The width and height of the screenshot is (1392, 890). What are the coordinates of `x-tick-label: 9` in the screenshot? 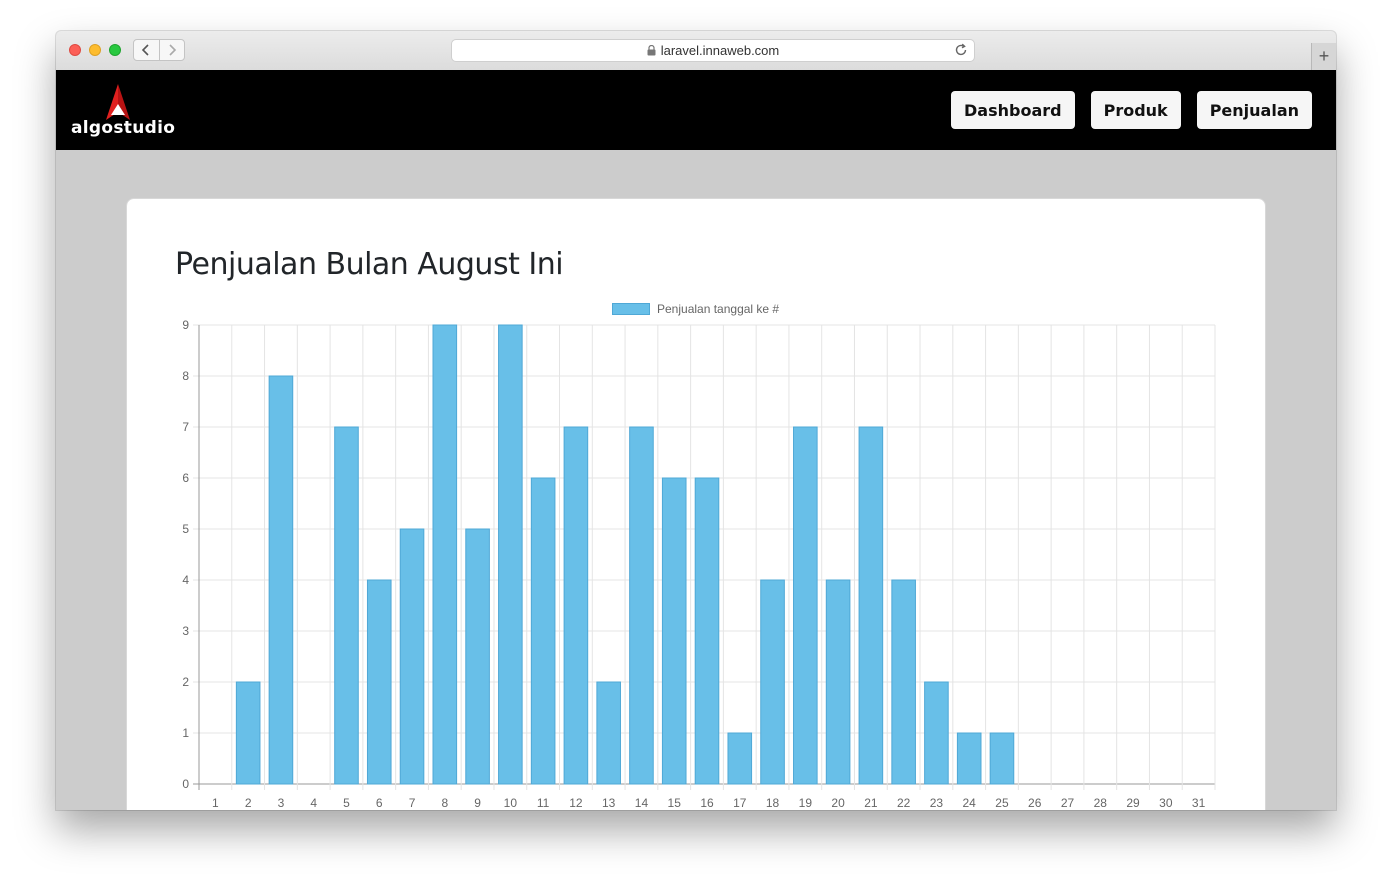 It's located at (477, 803).